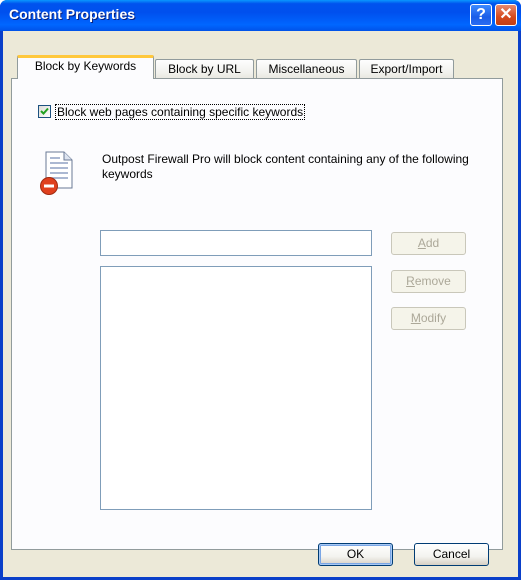 The height and width of the screenshot is (580, 521). I want to click on tab-export-import: Export/Import, so click(406, 69).